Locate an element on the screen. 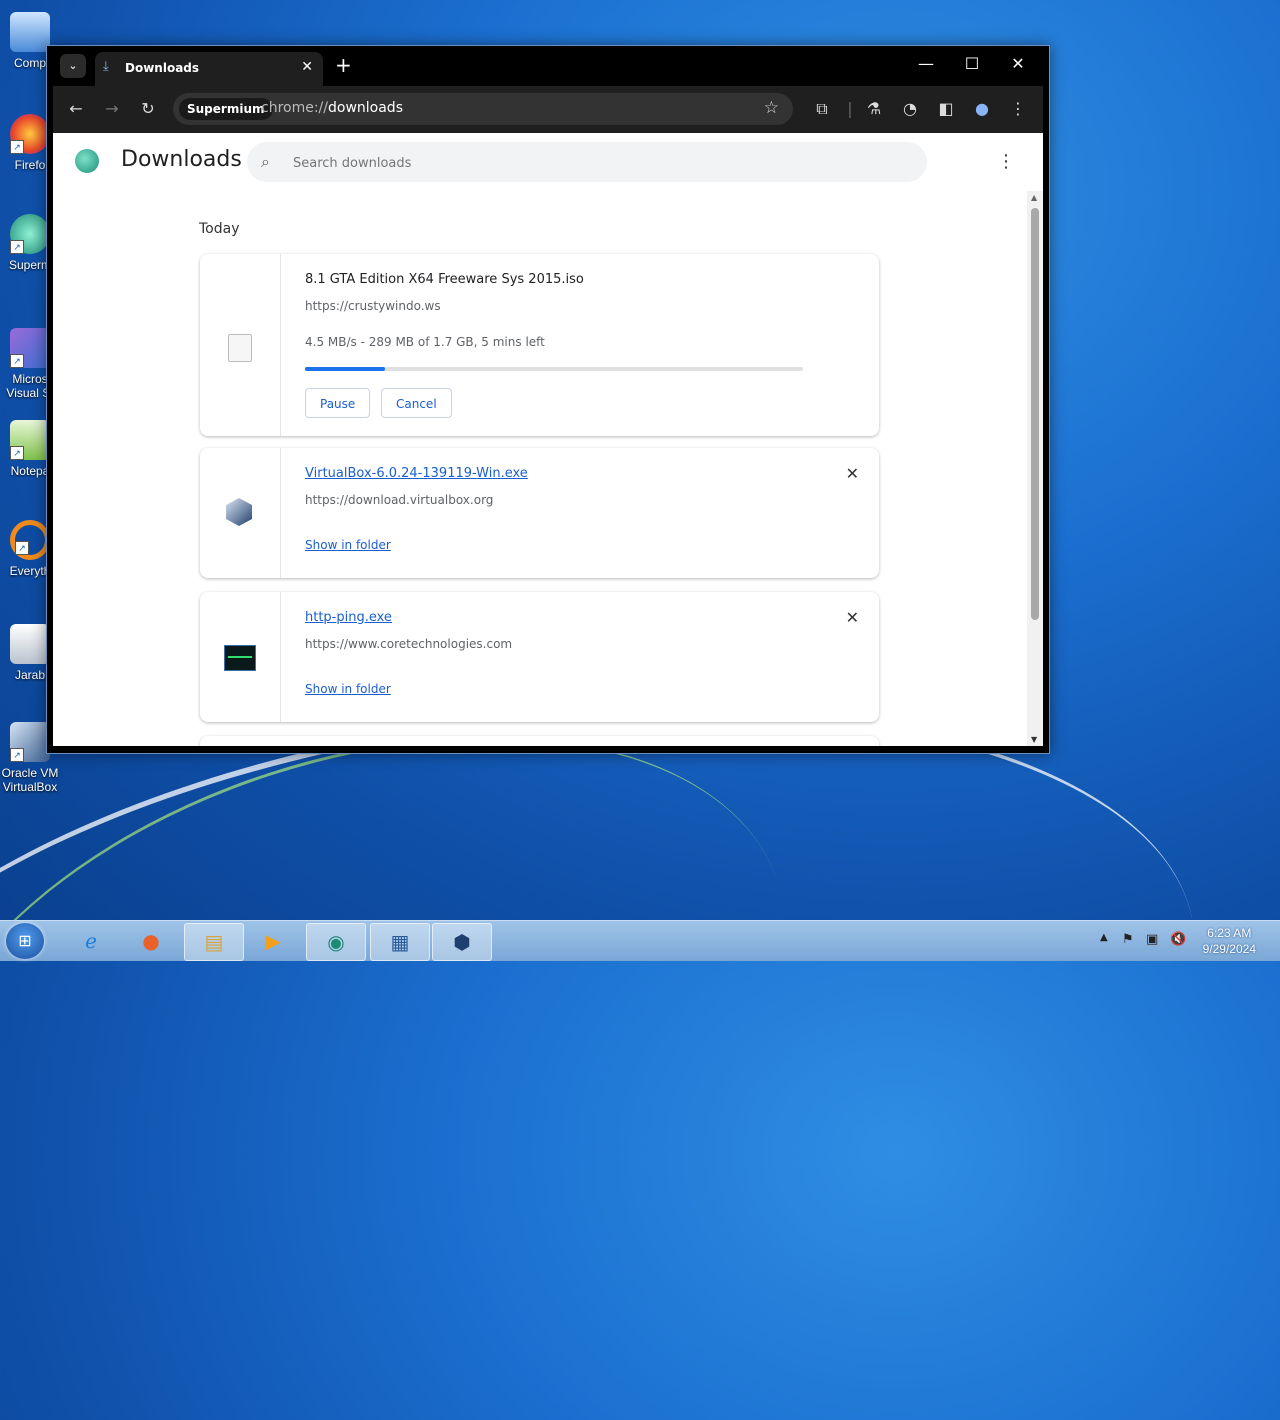 The width and height of the screenshot is (1280, 1420). download-source-url: https://www.coretechnologies.com is located at coordinates (409, 644).